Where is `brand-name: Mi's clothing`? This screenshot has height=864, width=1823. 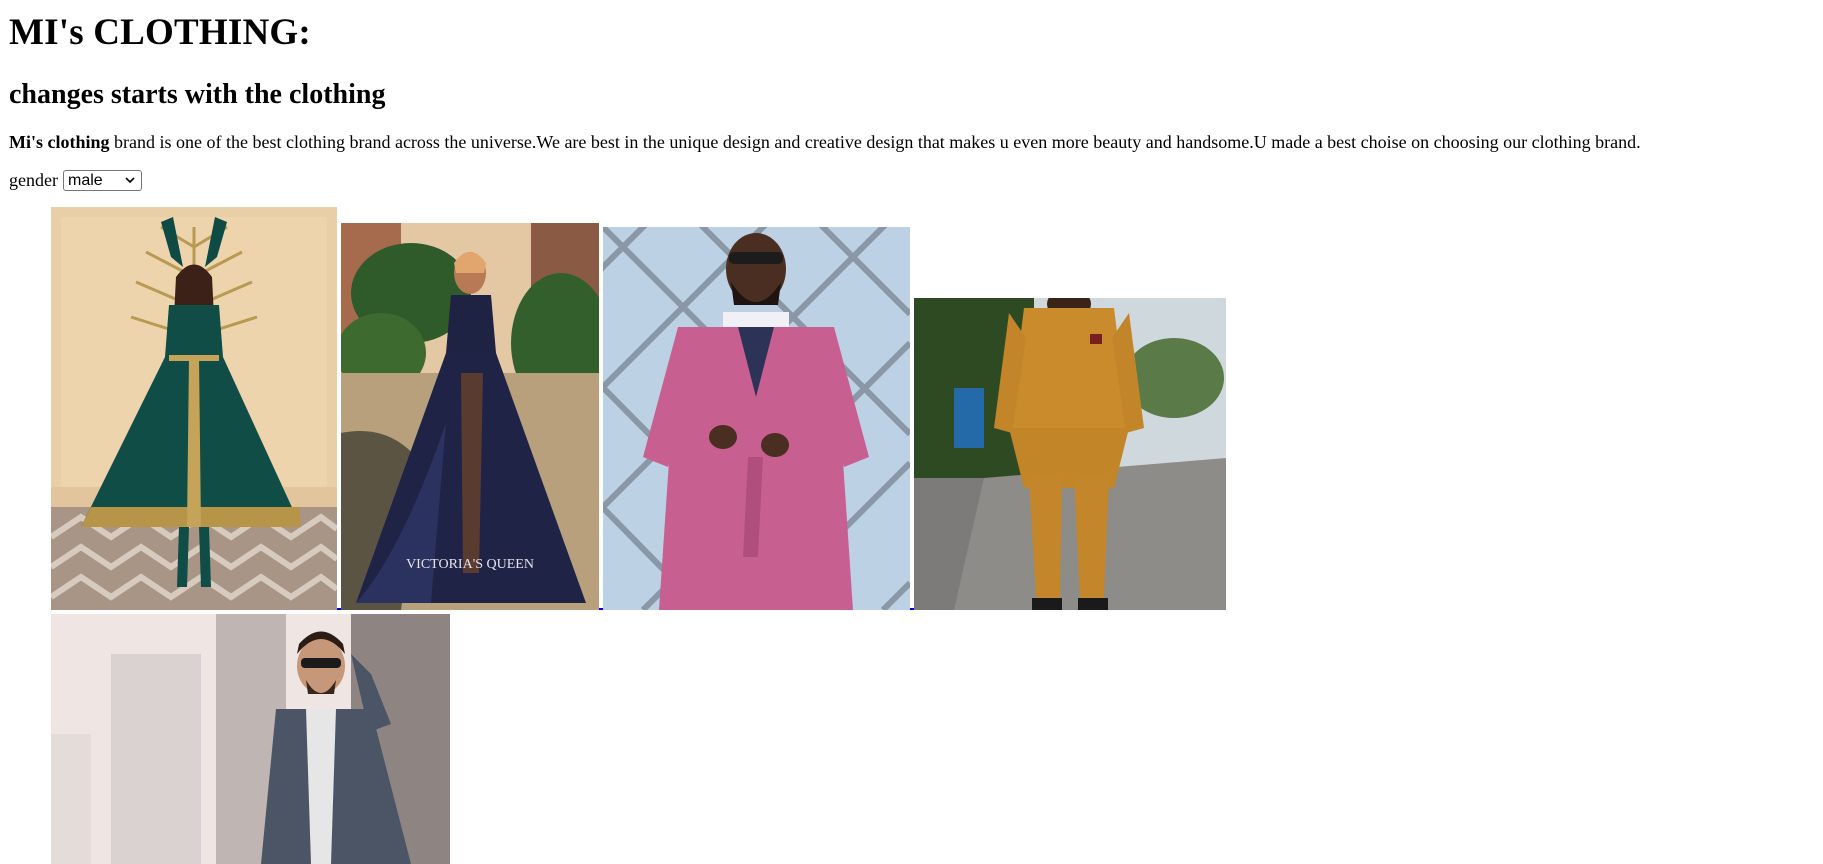 brand-name: Mi's clothing is located at coordinates (59, 142).